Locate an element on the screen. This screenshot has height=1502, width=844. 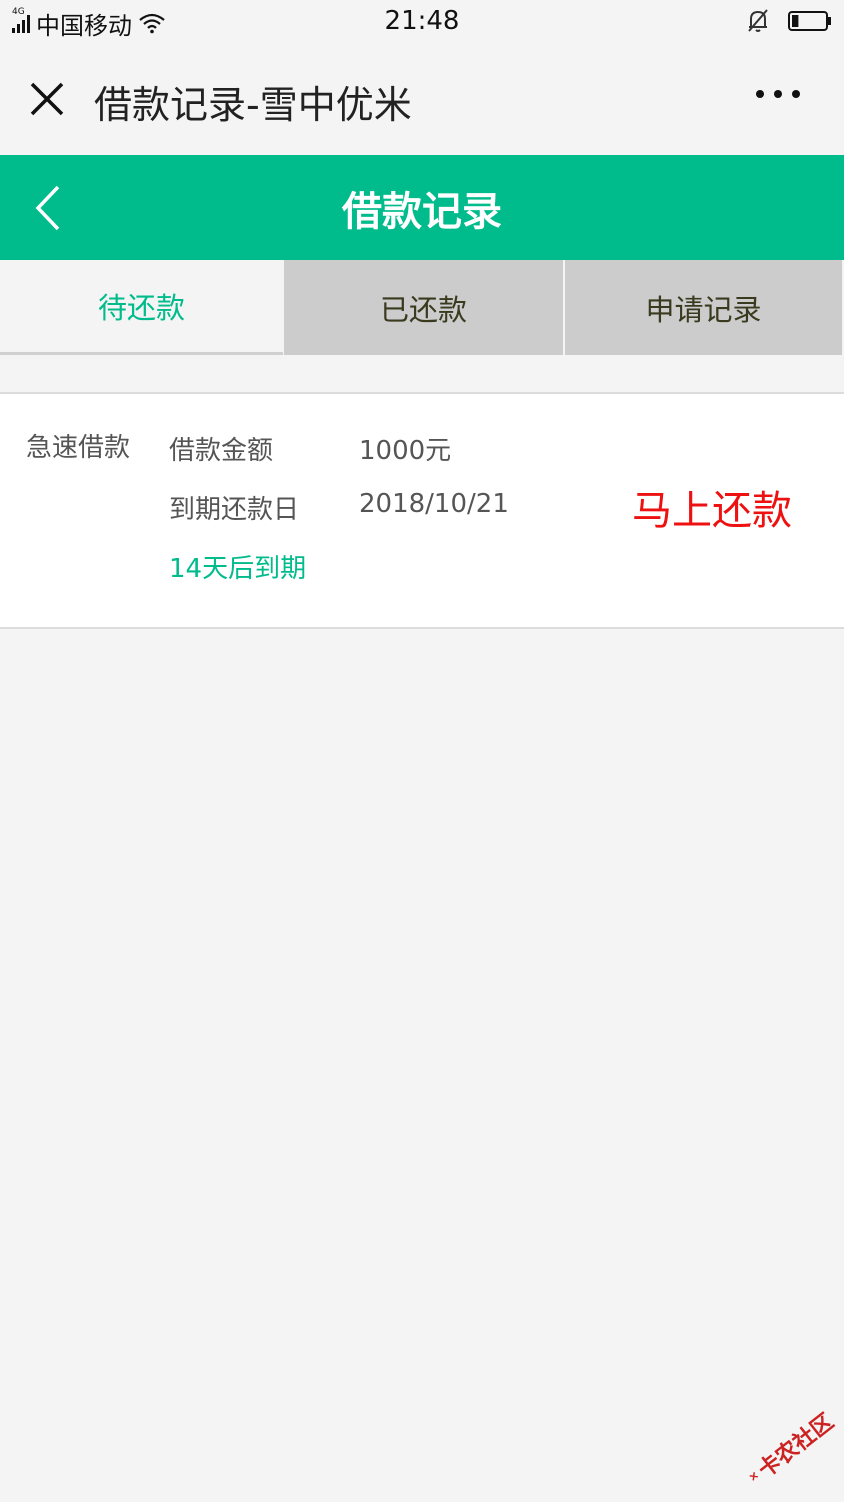
status-time: 21:48 is located at coordinates (422, 21).